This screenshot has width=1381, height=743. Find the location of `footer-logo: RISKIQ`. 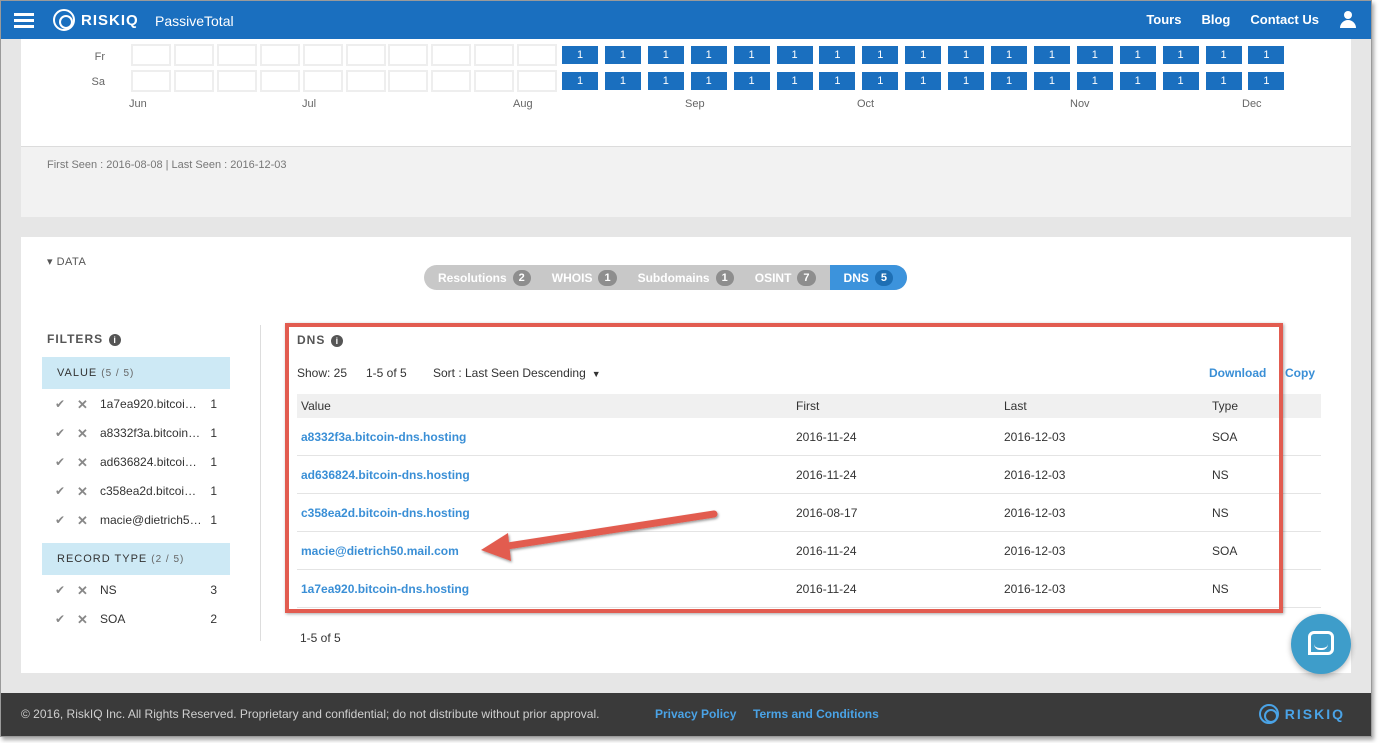

footer-logo: RISKIQ is located at coordinates (1301, 714).